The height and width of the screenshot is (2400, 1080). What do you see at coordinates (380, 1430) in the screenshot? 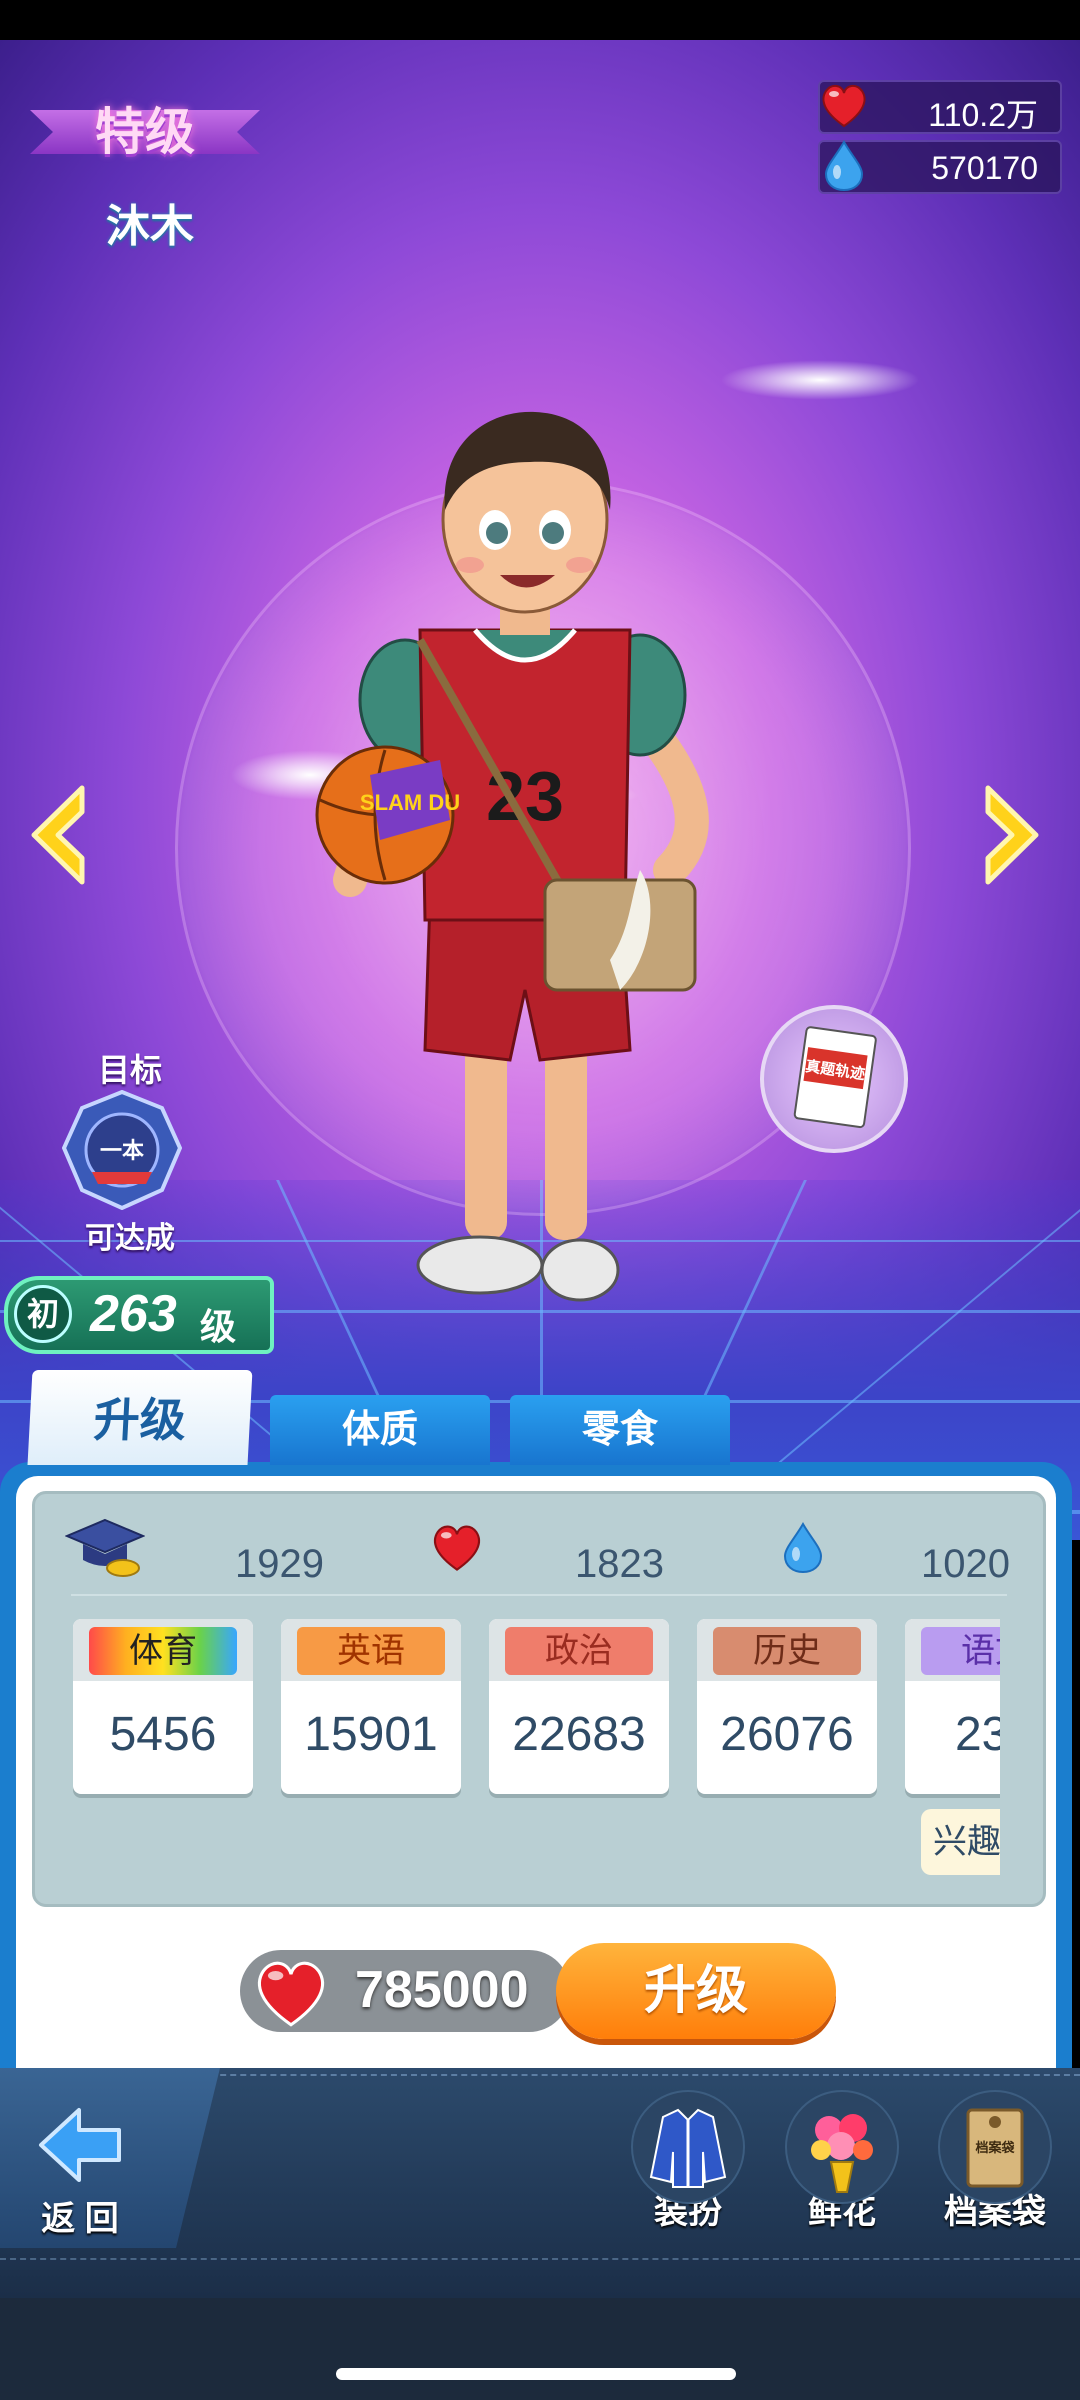
I see `tab-physique: 体质` at bounding box center [380, 1430].